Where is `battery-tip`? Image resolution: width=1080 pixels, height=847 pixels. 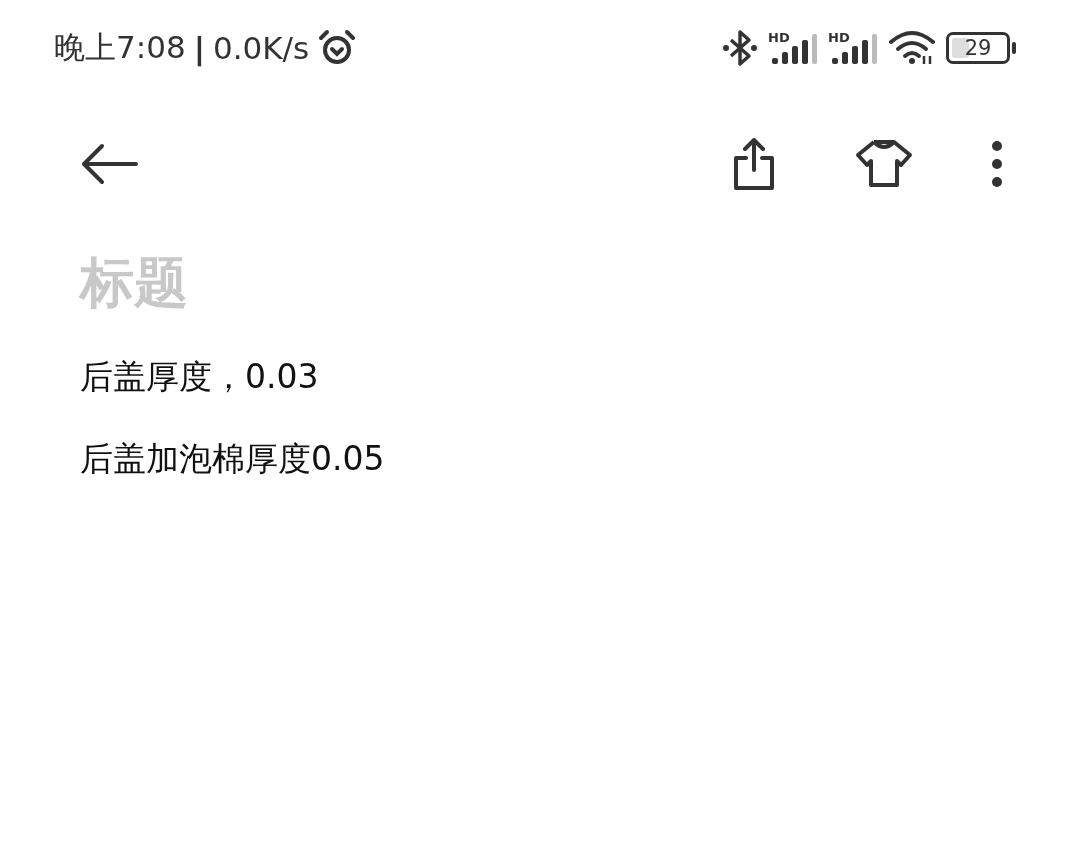 battery-tip is located at coordinates (1014, 48).